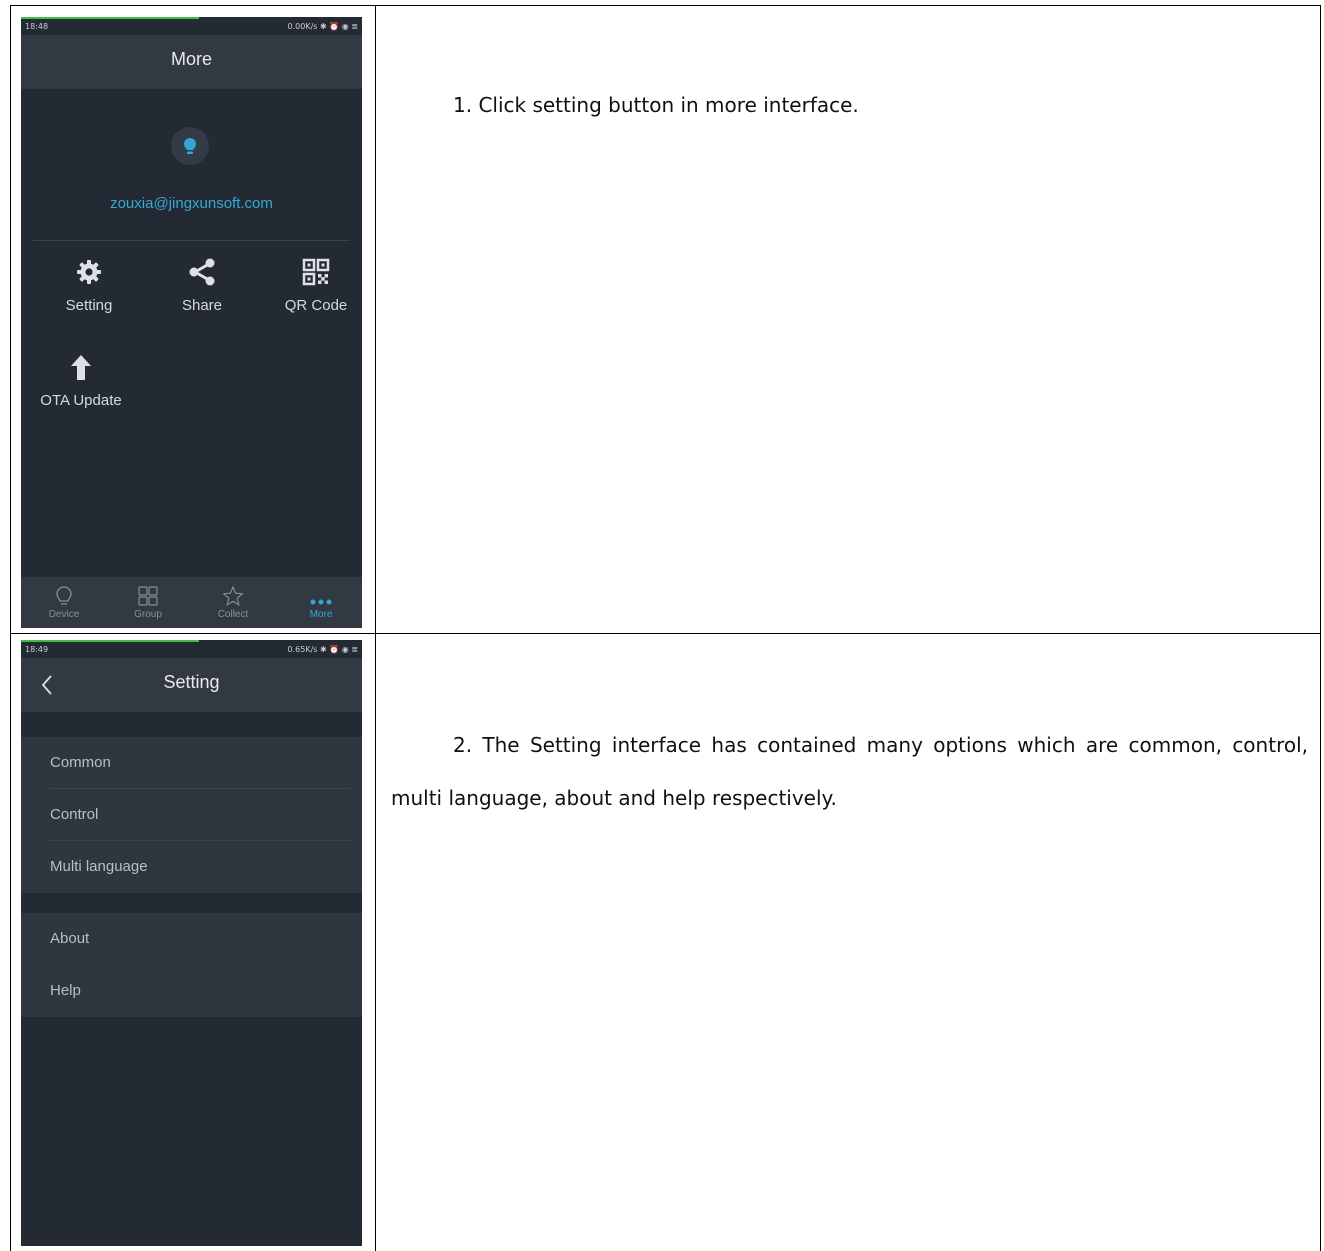 The height and width of the screenshot is (1251, 1324). What do you see at coordinates (64, 592) in the screenshot?
I see `bulb-outline-icon` at bounding box center [64, 592].